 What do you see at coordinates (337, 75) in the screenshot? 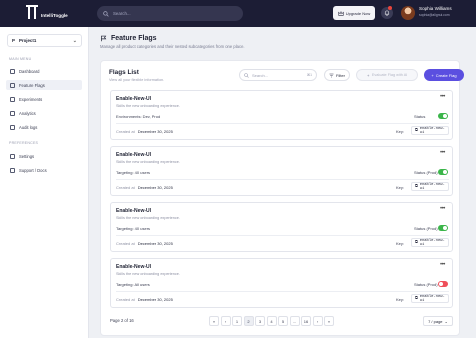
I see `filter-button: Filter` at bounding box center [337, 75].